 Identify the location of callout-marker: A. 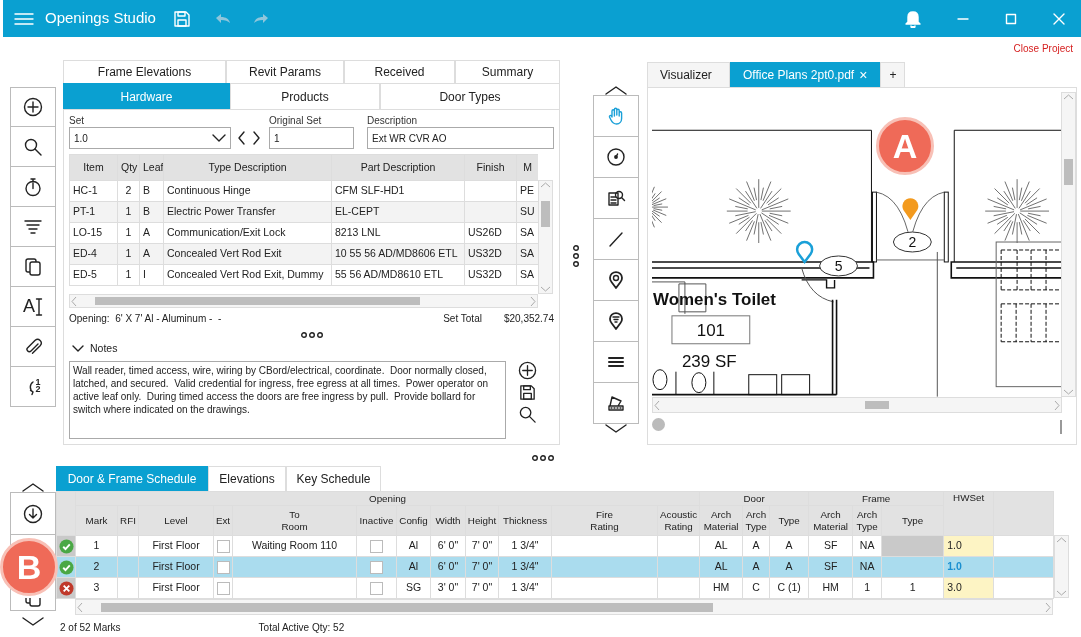
(905, 146).